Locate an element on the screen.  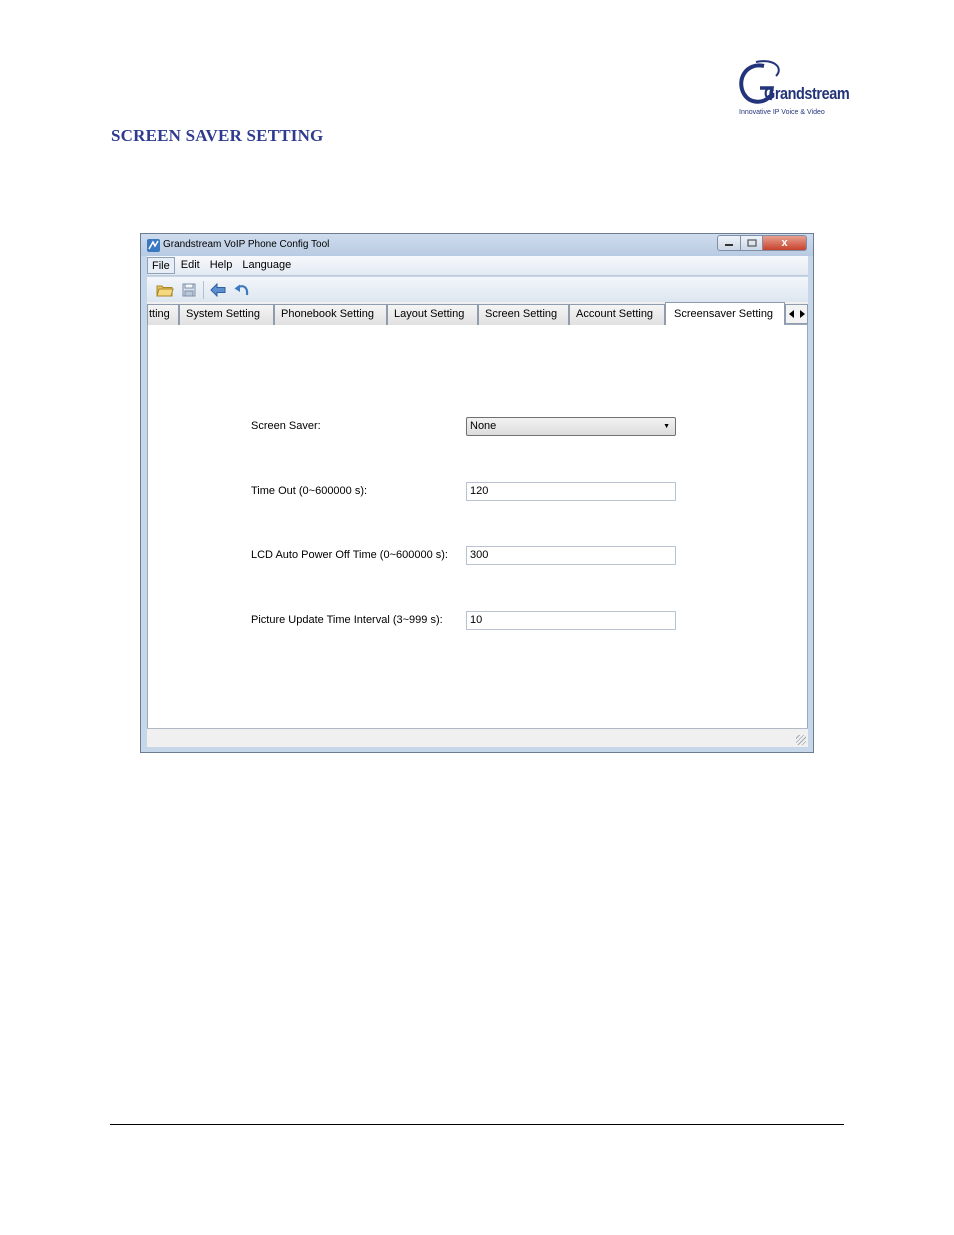
open-folder-icon is located at coordinates (165, 290).